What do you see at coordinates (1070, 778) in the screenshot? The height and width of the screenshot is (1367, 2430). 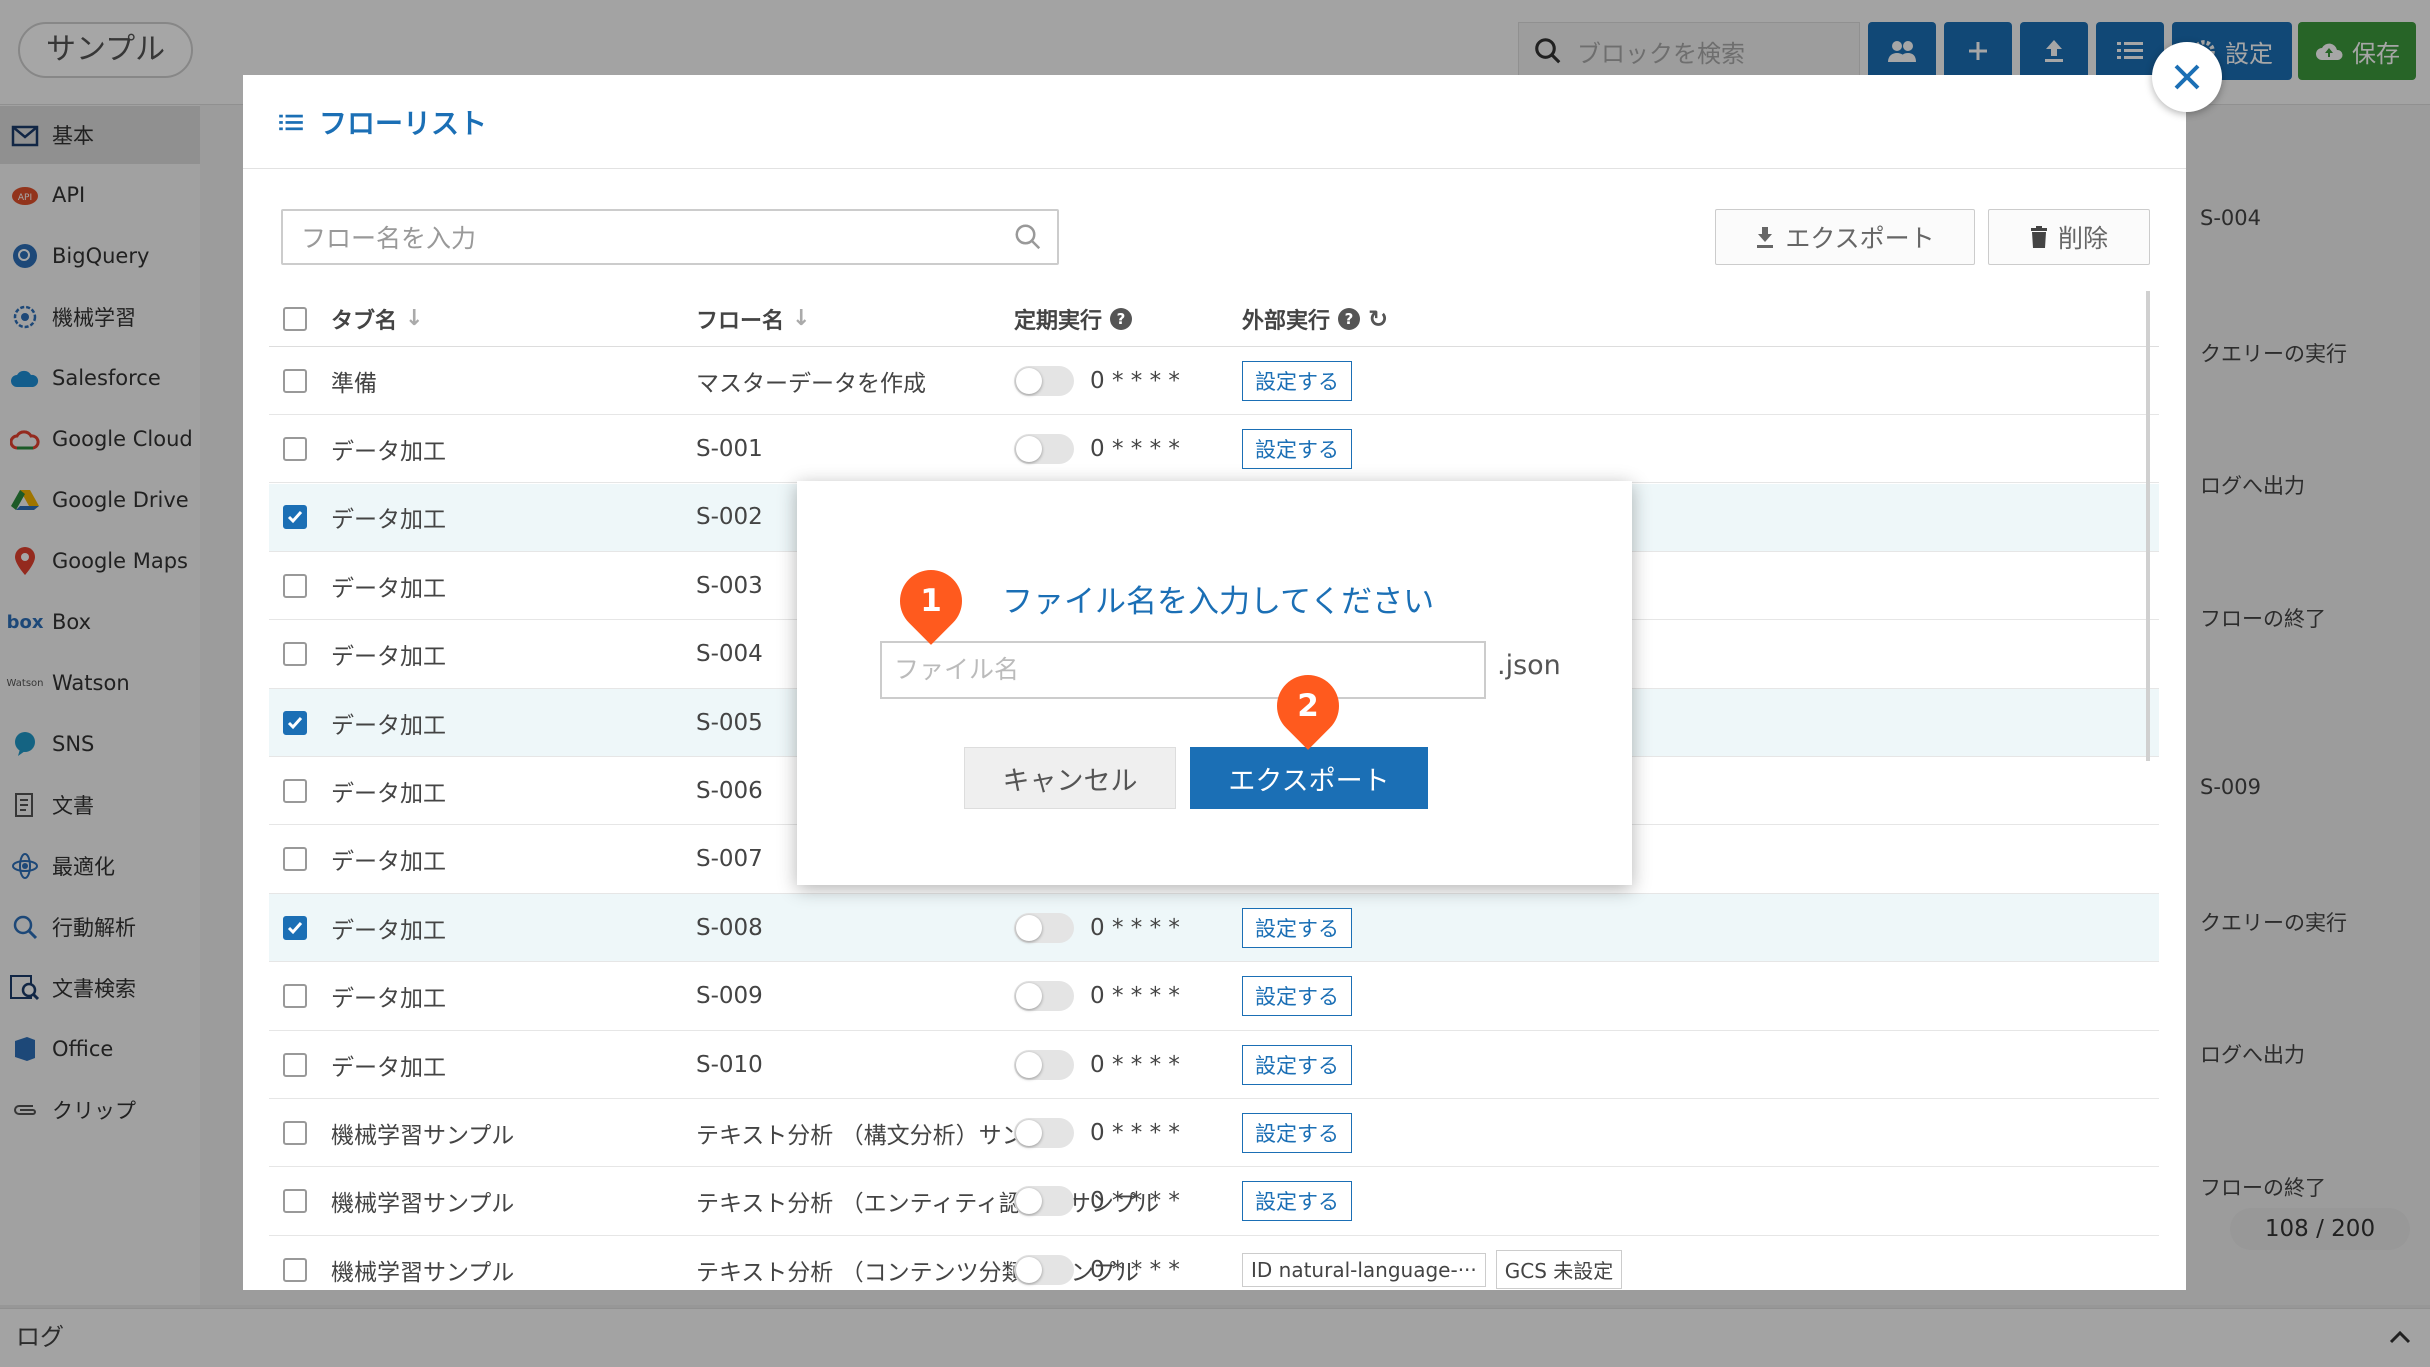 I see `cancel-button: キャンセル` at bounding box center [1070, 778].